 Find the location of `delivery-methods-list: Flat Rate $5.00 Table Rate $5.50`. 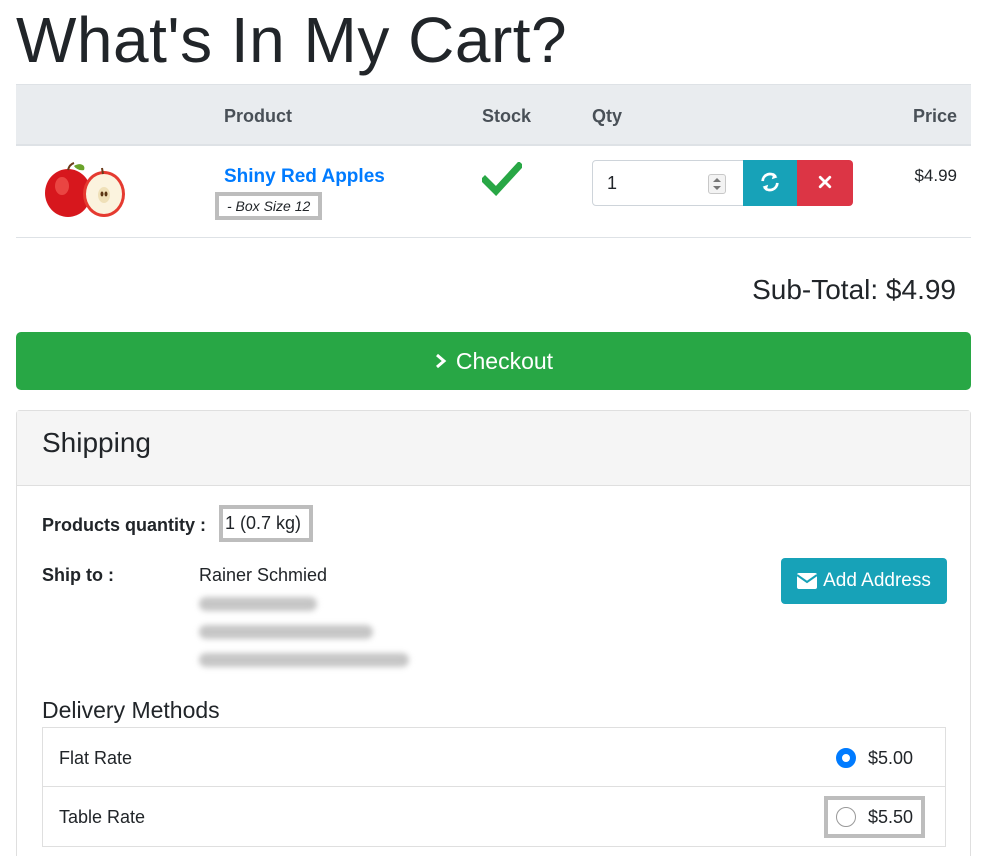

delivery-methods-list: Flat Rate $5.00 Table Rate $5.50 is located at coordinates (494, 787).